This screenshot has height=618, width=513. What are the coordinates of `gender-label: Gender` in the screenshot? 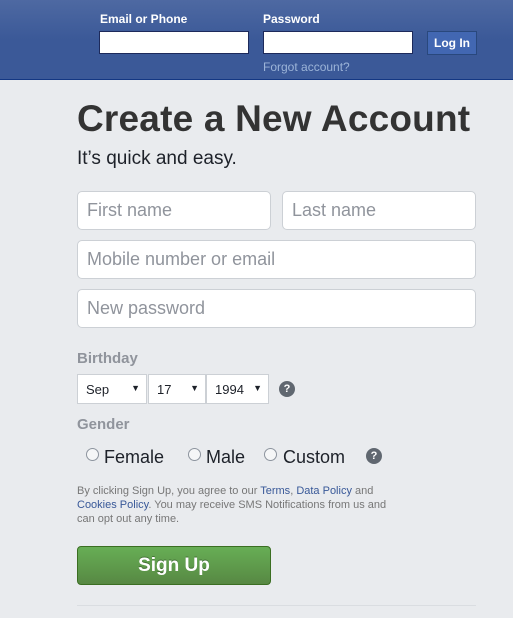 It's located at (103, 424).